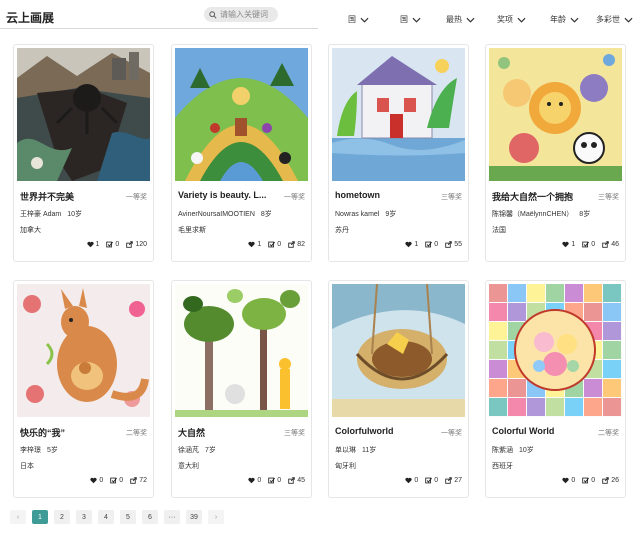 The image size is (640, 540). Describe the element at coordinates (128, 517) in the screenshot. I see `page-button: 5` at that location.